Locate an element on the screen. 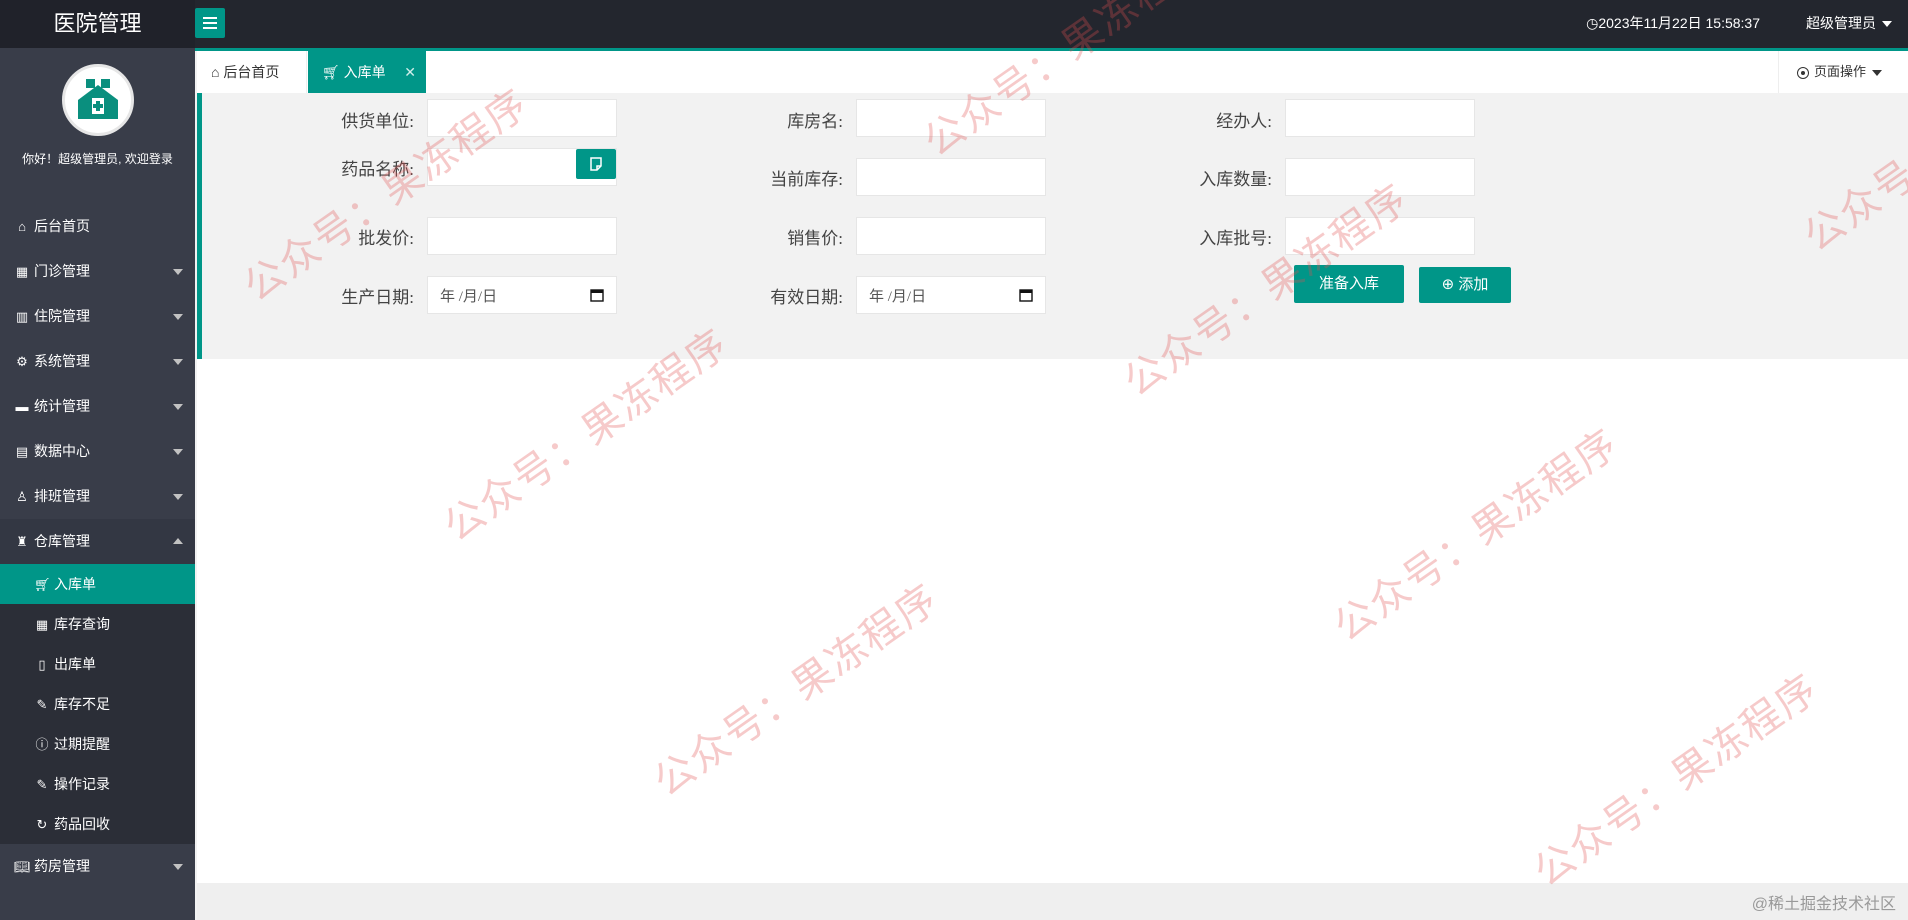 This screenshot has width=1908, height=920. sidebar-subitem-expiry-alert: ⓘ 过期提醒 is located at coordinates (97, 744).